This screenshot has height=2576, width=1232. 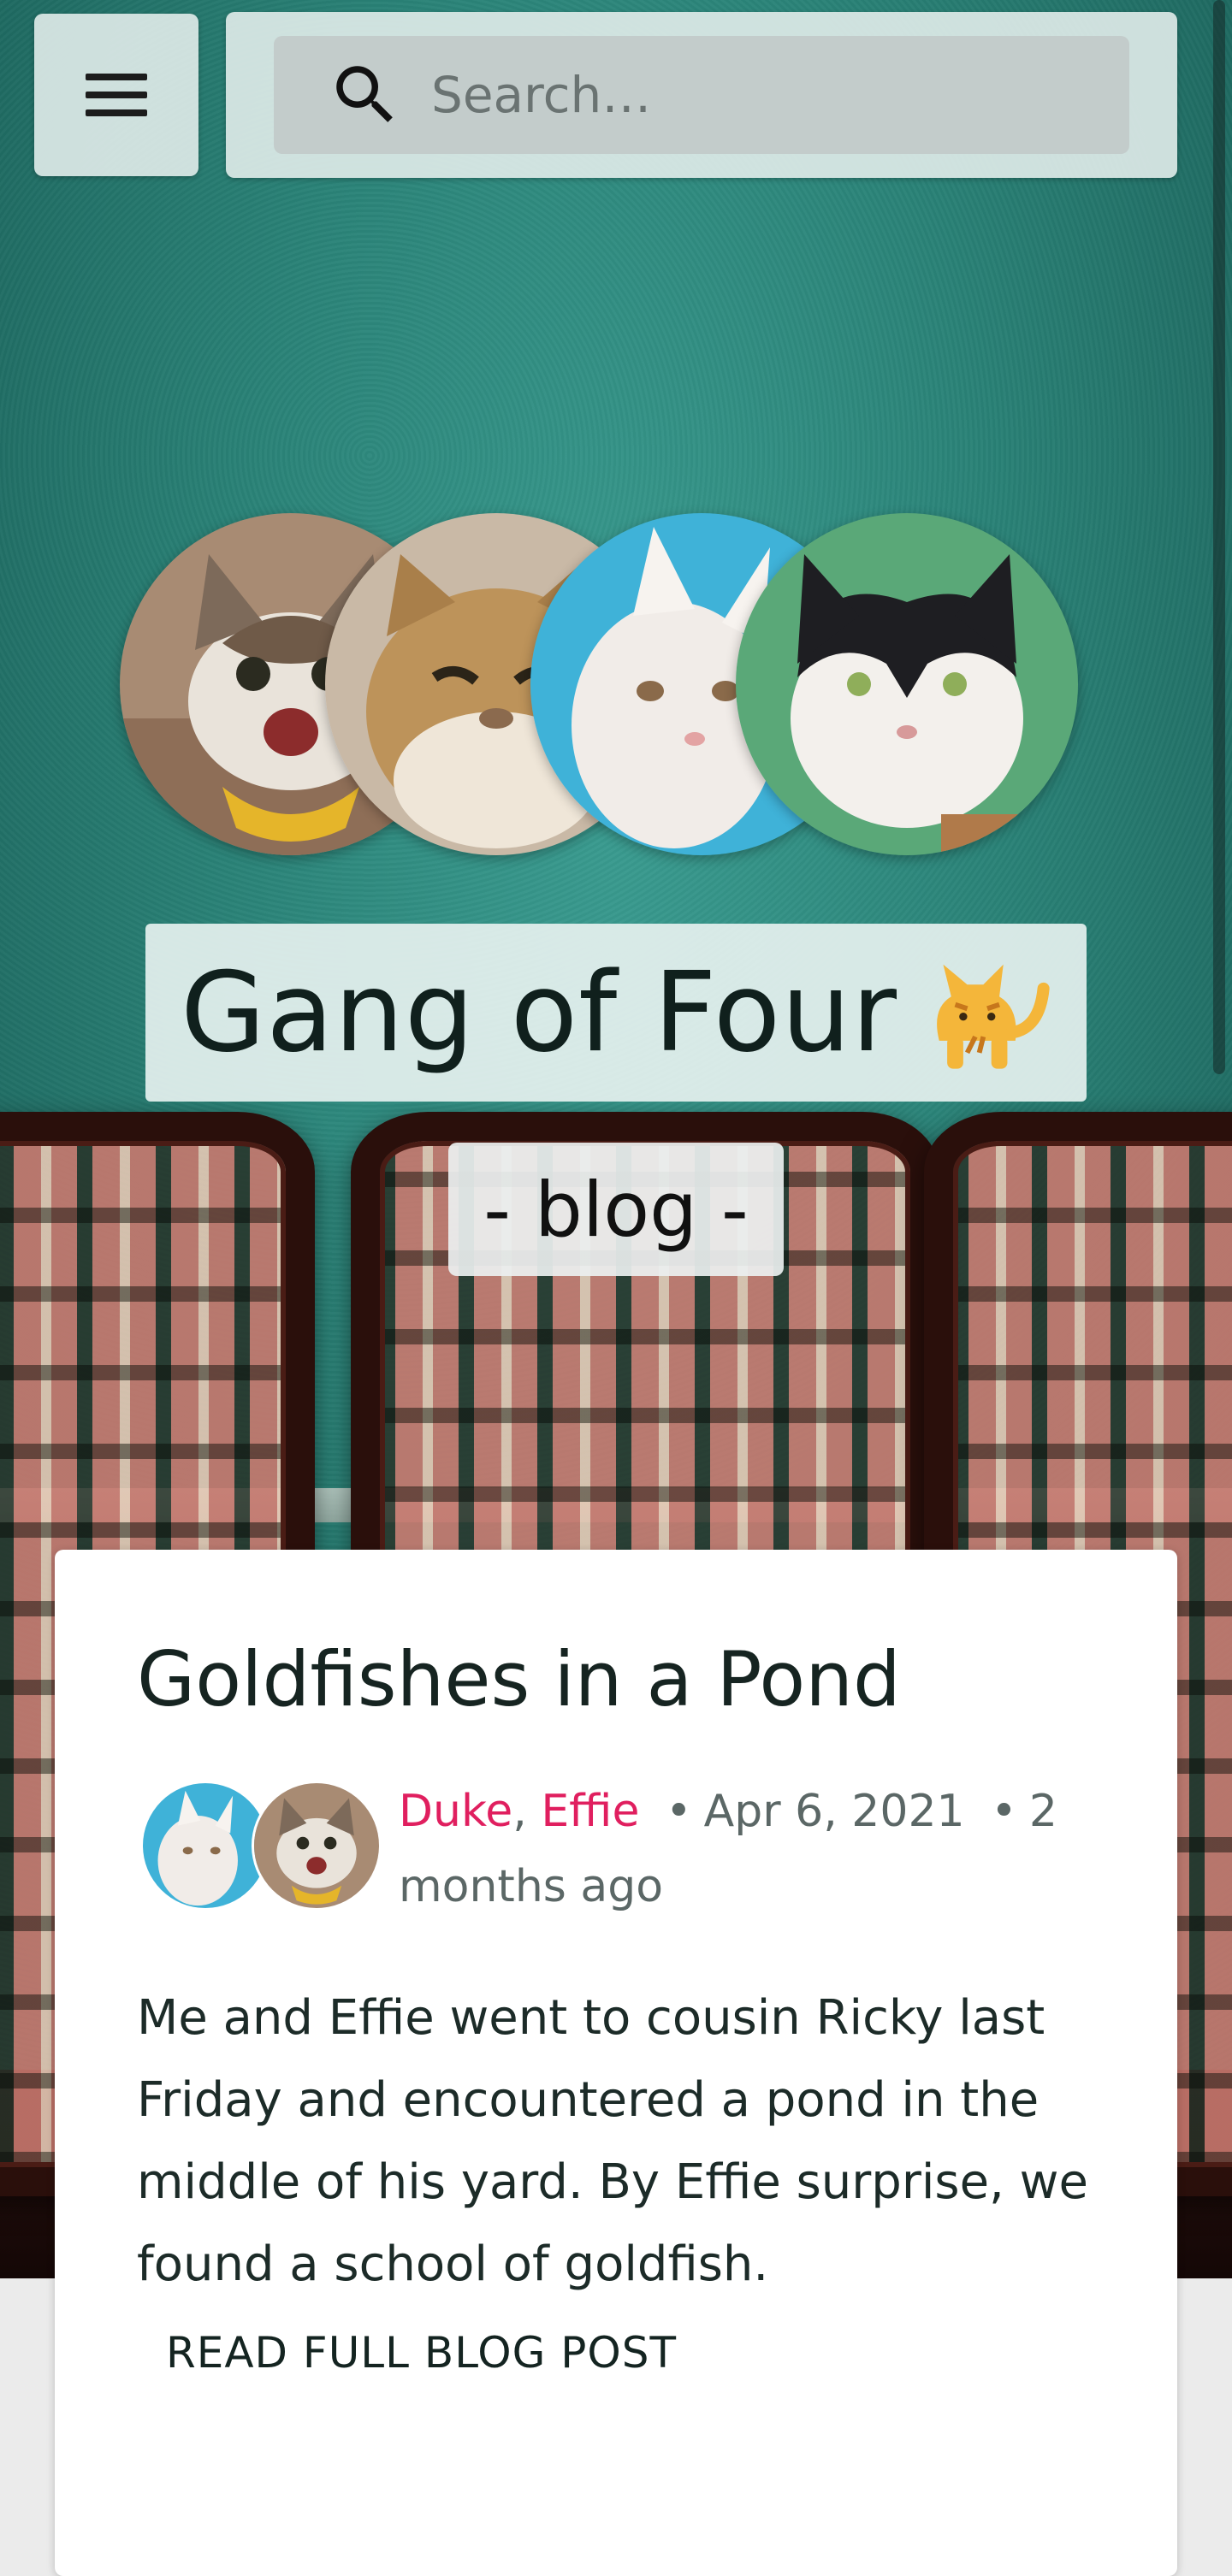 I want to click on search-field, so click(x=701, y=95).